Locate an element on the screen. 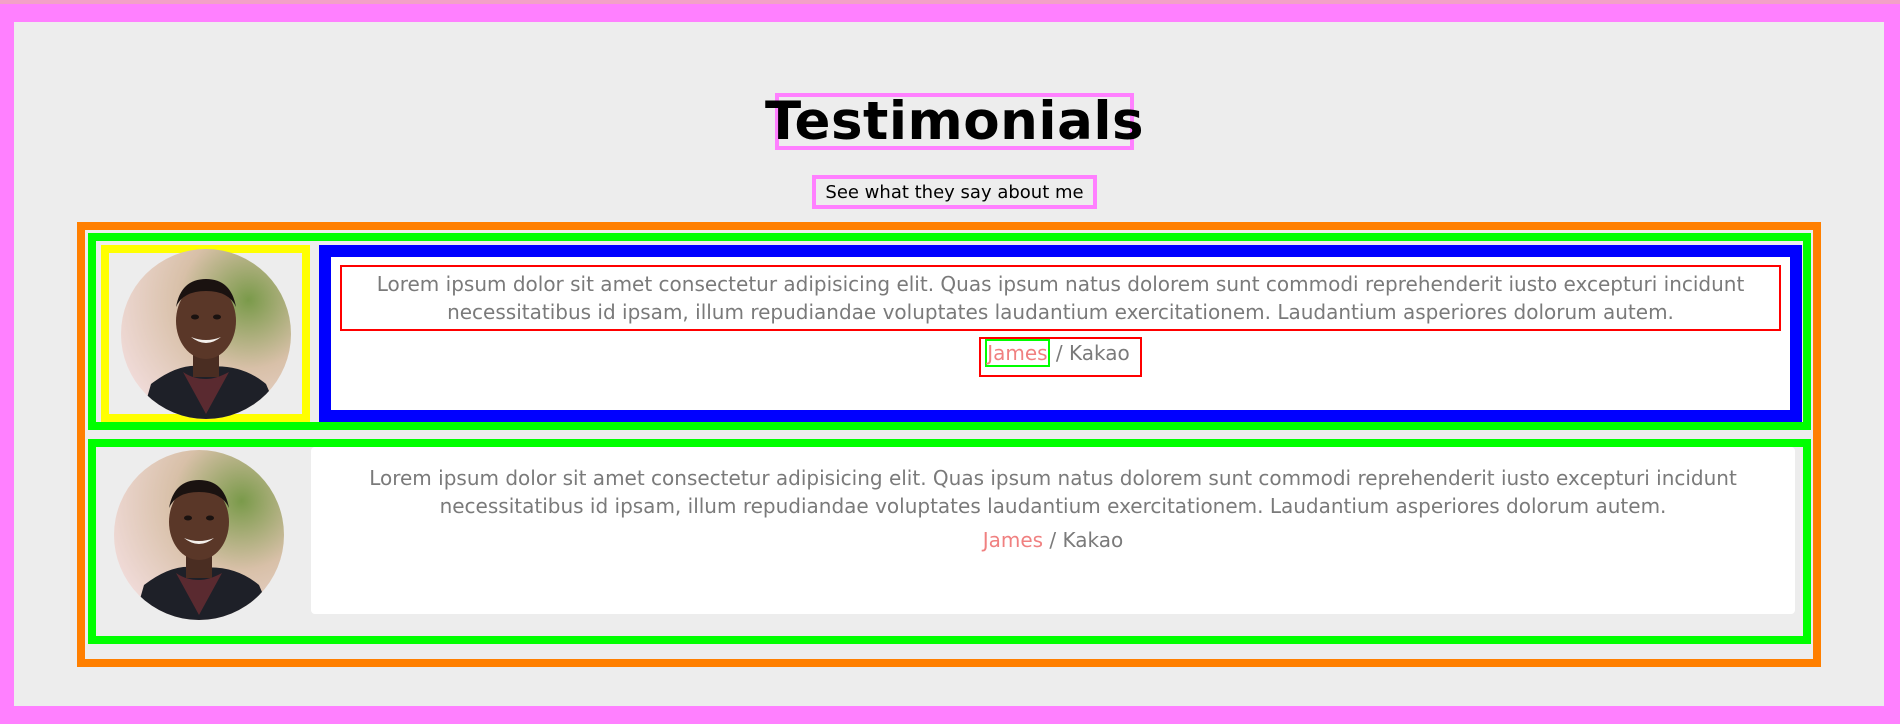 The height and width of the screenshot is (724, 1900). page-title: Testimonials is located at coordinates (954, 121).